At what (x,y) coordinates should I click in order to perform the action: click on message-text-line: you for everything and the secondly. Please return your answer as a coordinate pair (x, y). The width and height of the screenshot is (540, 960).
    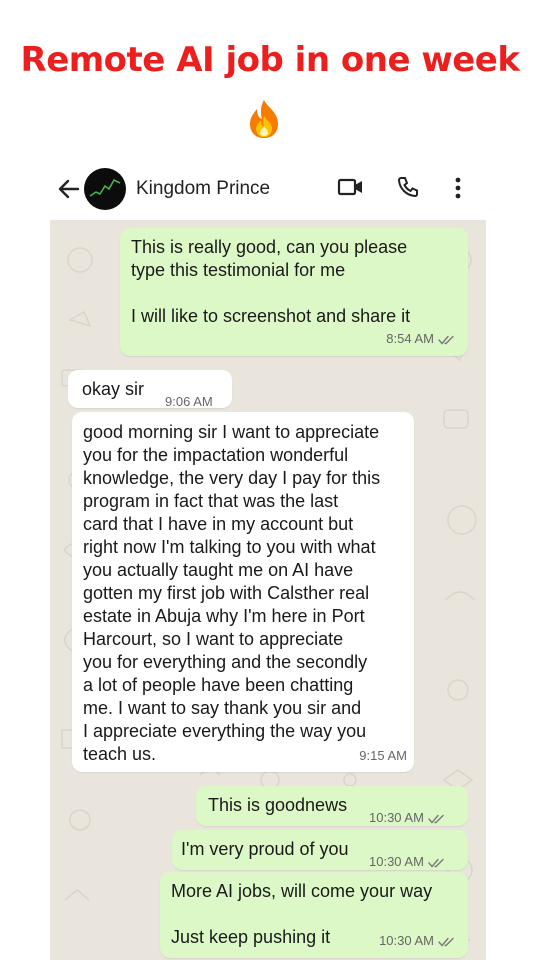
    Looking at the image, I should click on (225, 662).